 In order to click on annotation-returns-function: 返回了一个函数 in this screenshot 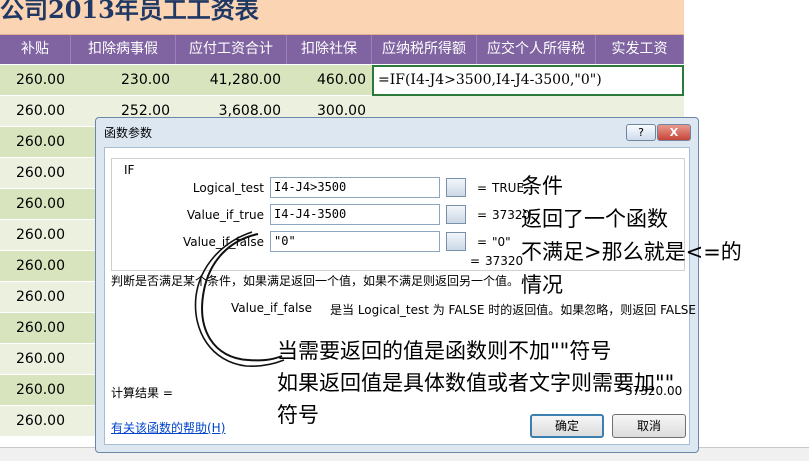, I will do `click(594, 219)`.